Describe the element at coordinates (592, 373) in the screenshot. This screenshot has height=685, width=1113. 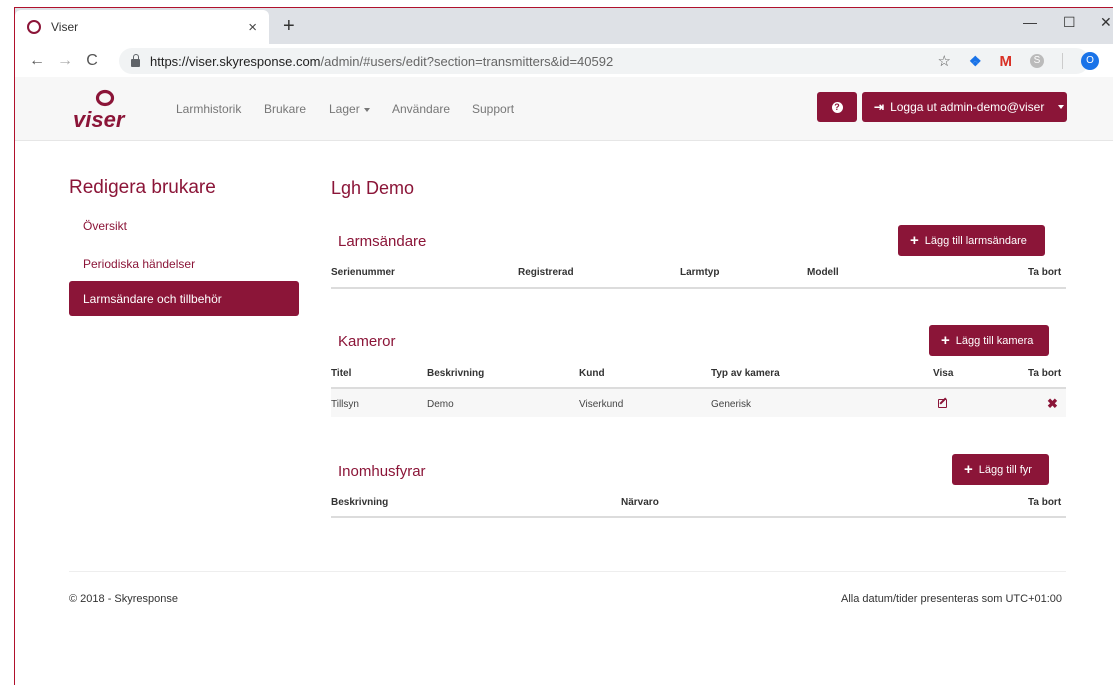
I see `col-kund: Kund` at that location.